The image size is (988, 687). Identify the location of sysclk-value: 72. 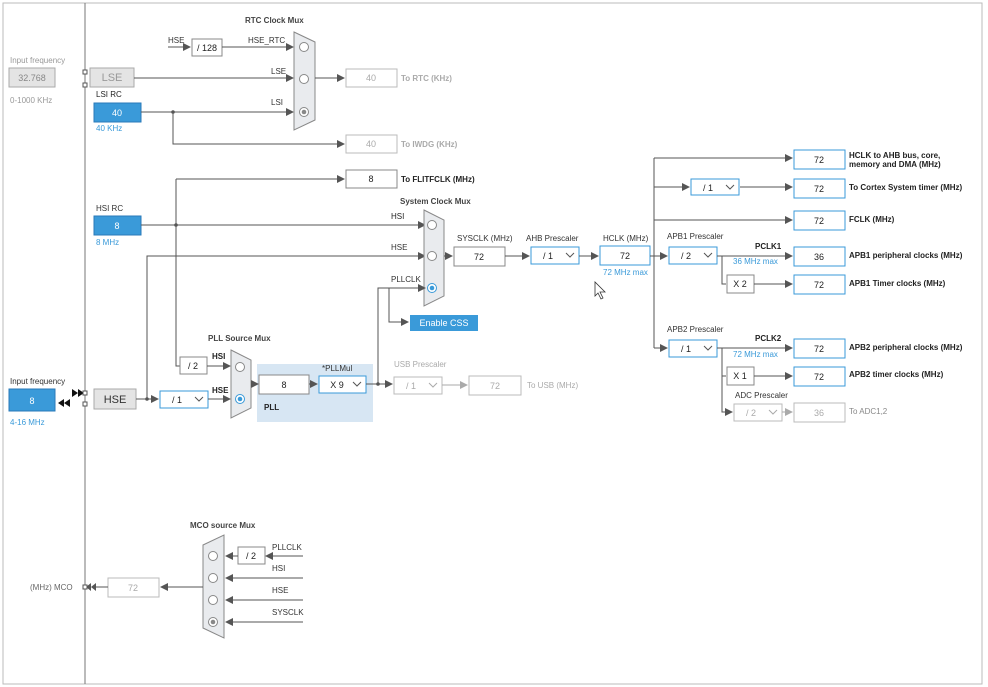
(479, 257).